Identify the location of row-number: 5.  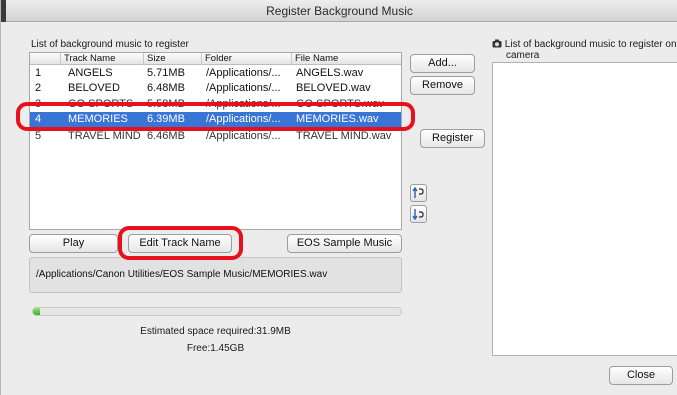
(38, 136).